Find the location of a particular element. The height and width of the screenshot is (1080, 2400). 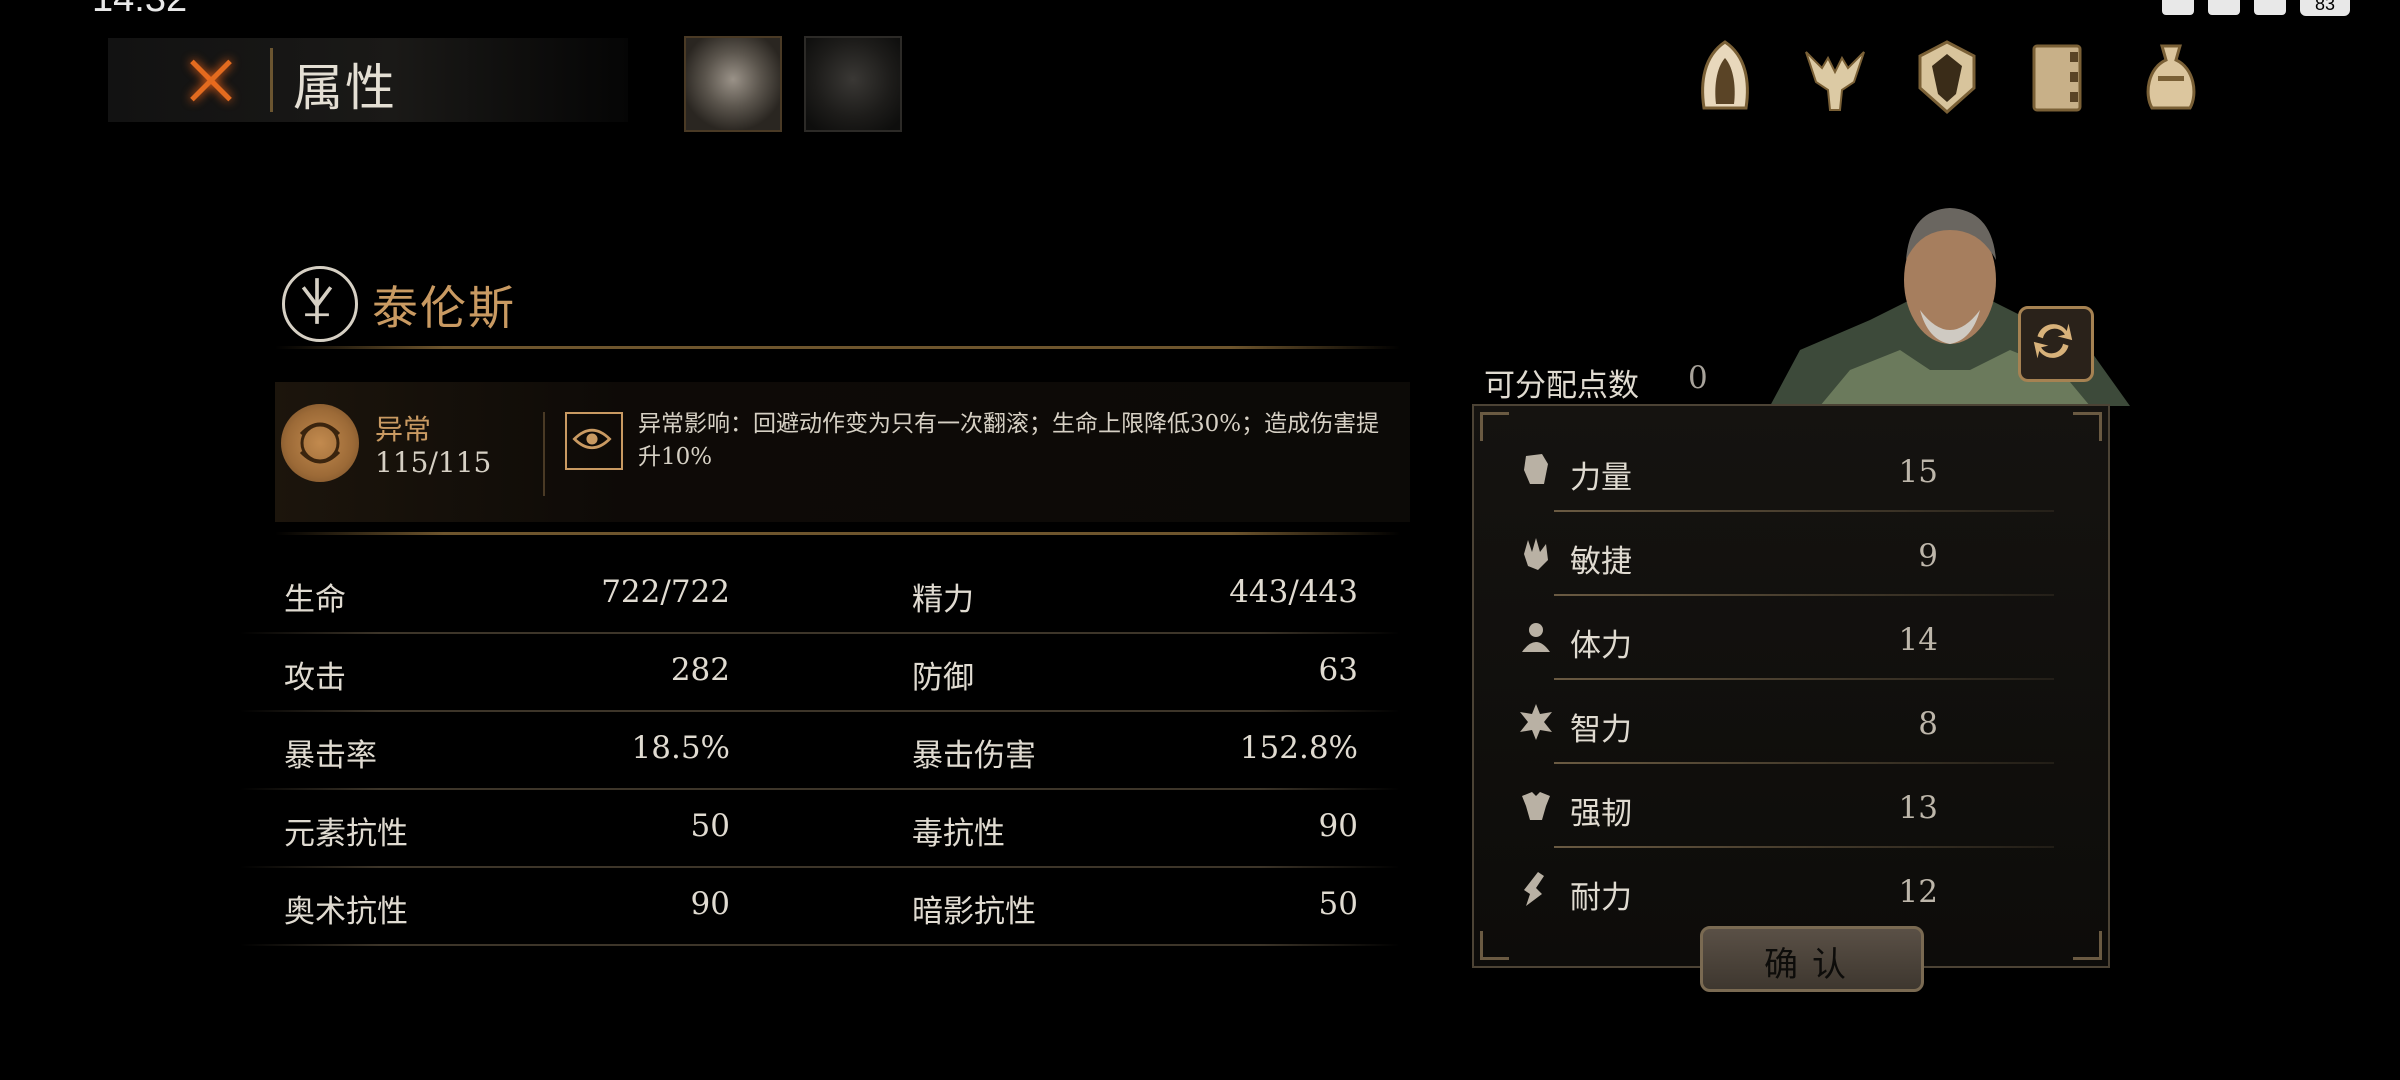

abnormal-value: 115/115 is located at coordinates (433, 462).